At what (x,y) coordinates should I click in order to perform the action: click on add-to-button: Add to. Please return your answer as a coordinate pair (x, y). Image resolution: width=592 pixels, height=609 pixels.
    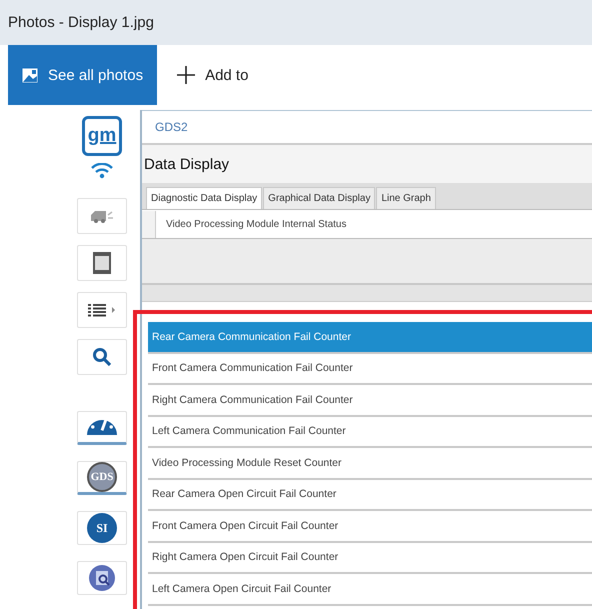
    Looking at the image, I should click on (212, 75).